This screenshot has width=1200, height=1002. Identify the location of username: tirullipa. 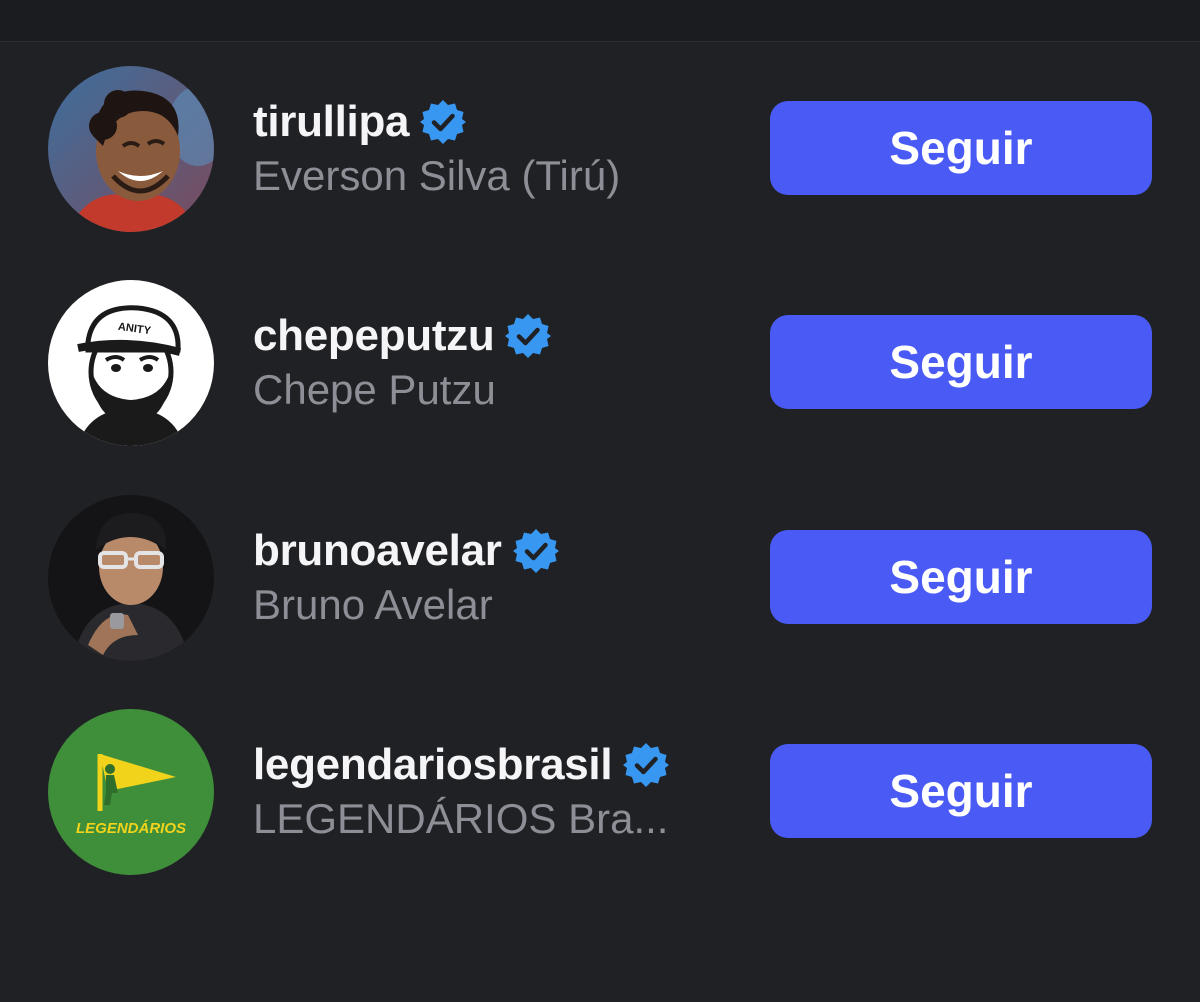
(331, 122).